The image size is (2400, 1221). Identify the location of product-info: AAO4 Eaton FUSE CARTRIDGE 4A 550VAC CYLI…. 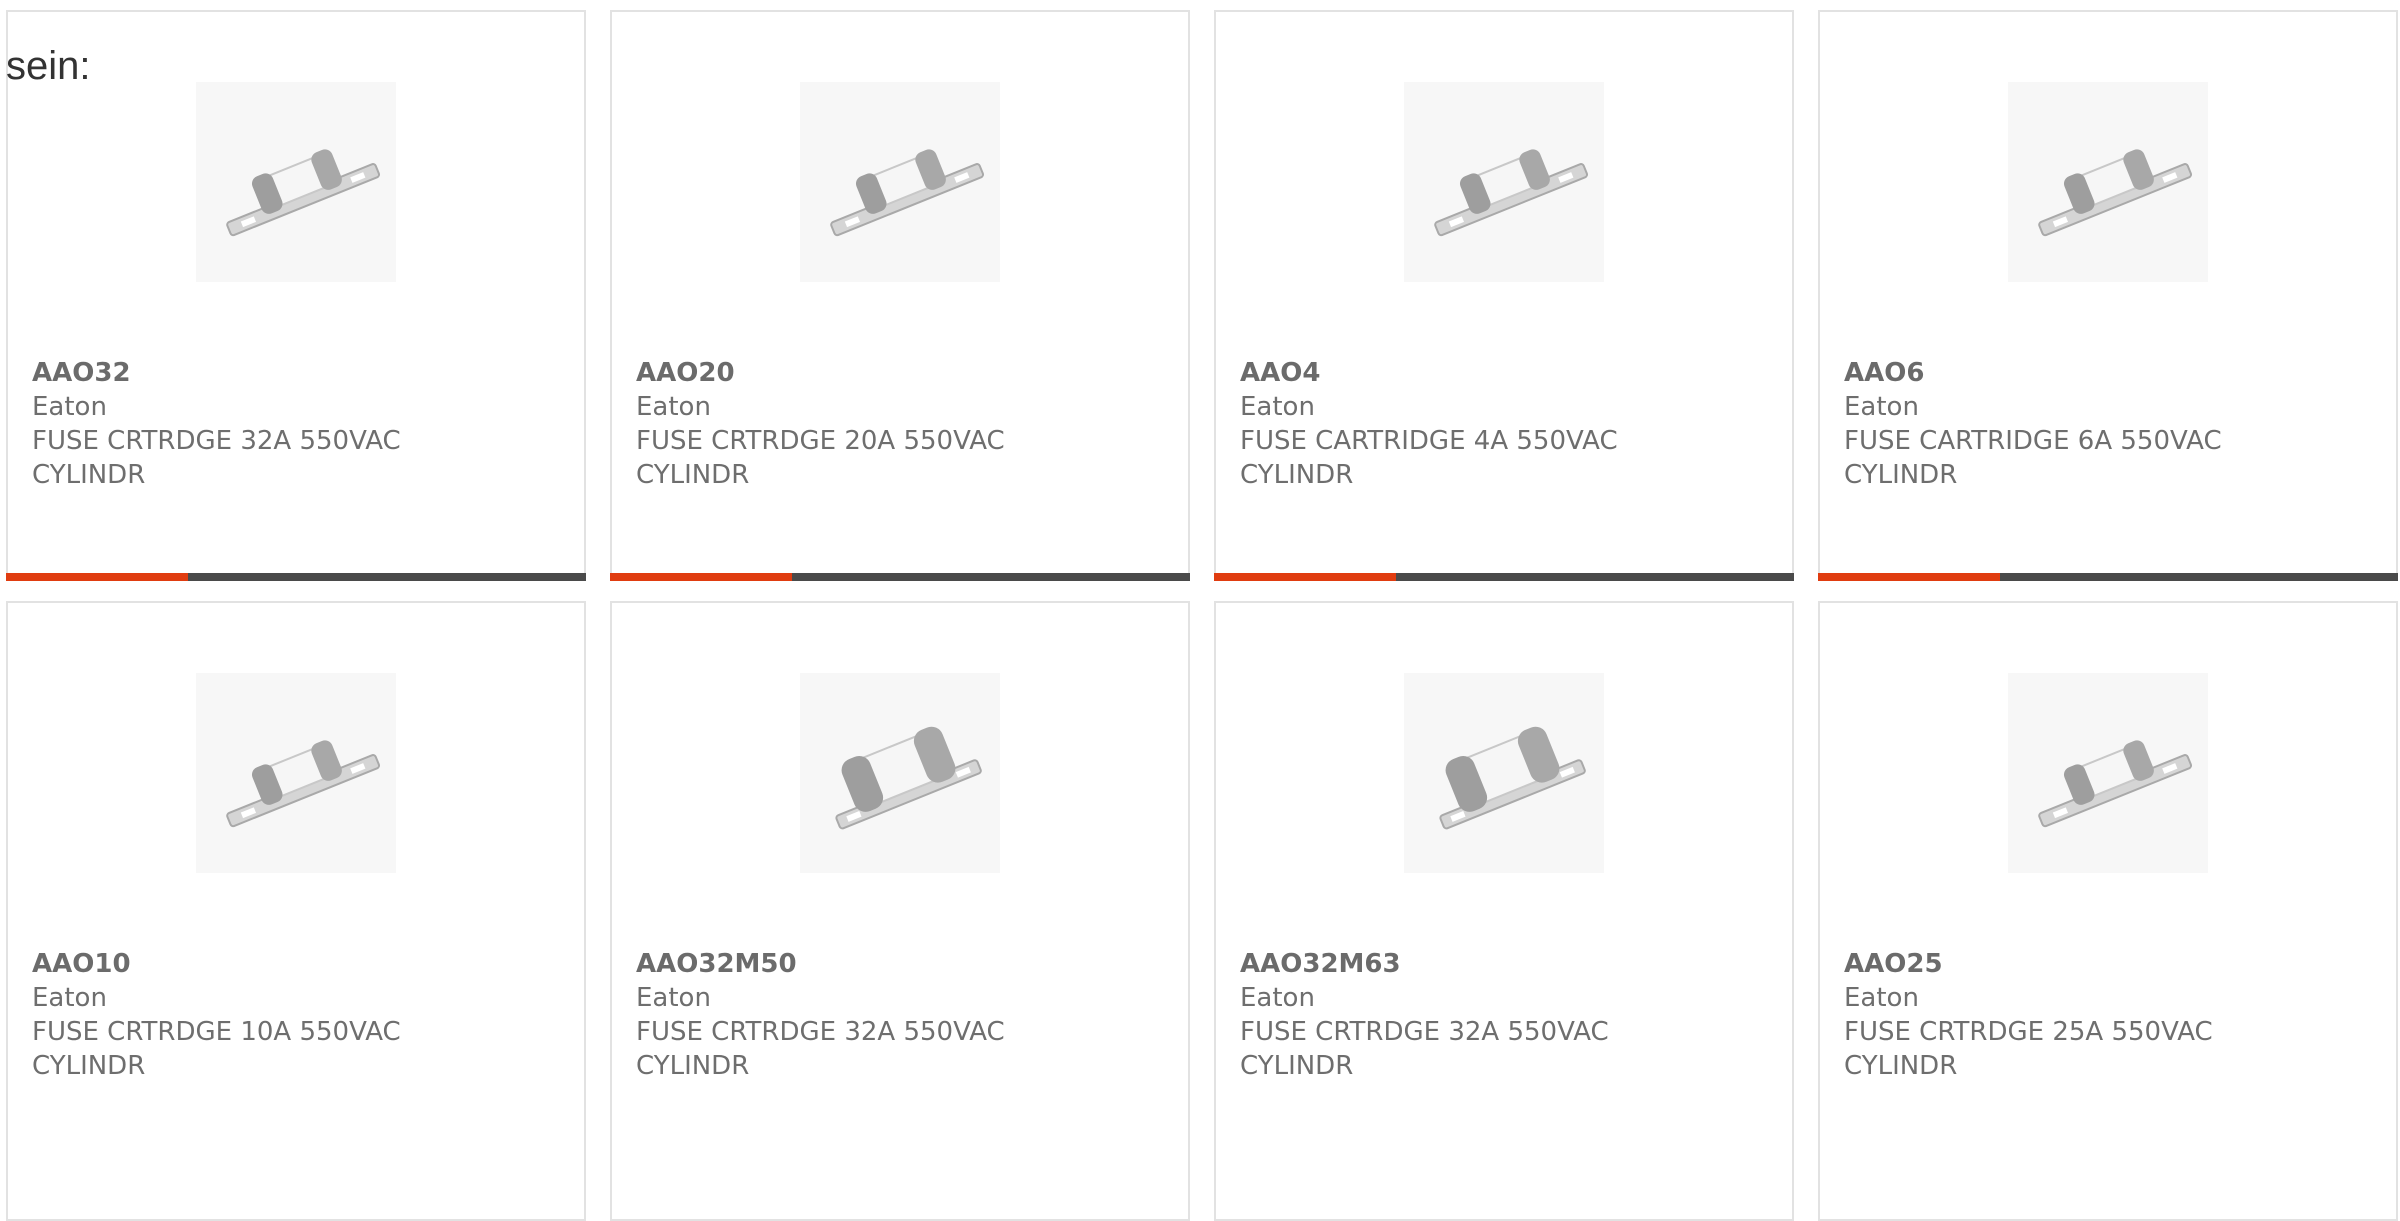
(1504, 424).